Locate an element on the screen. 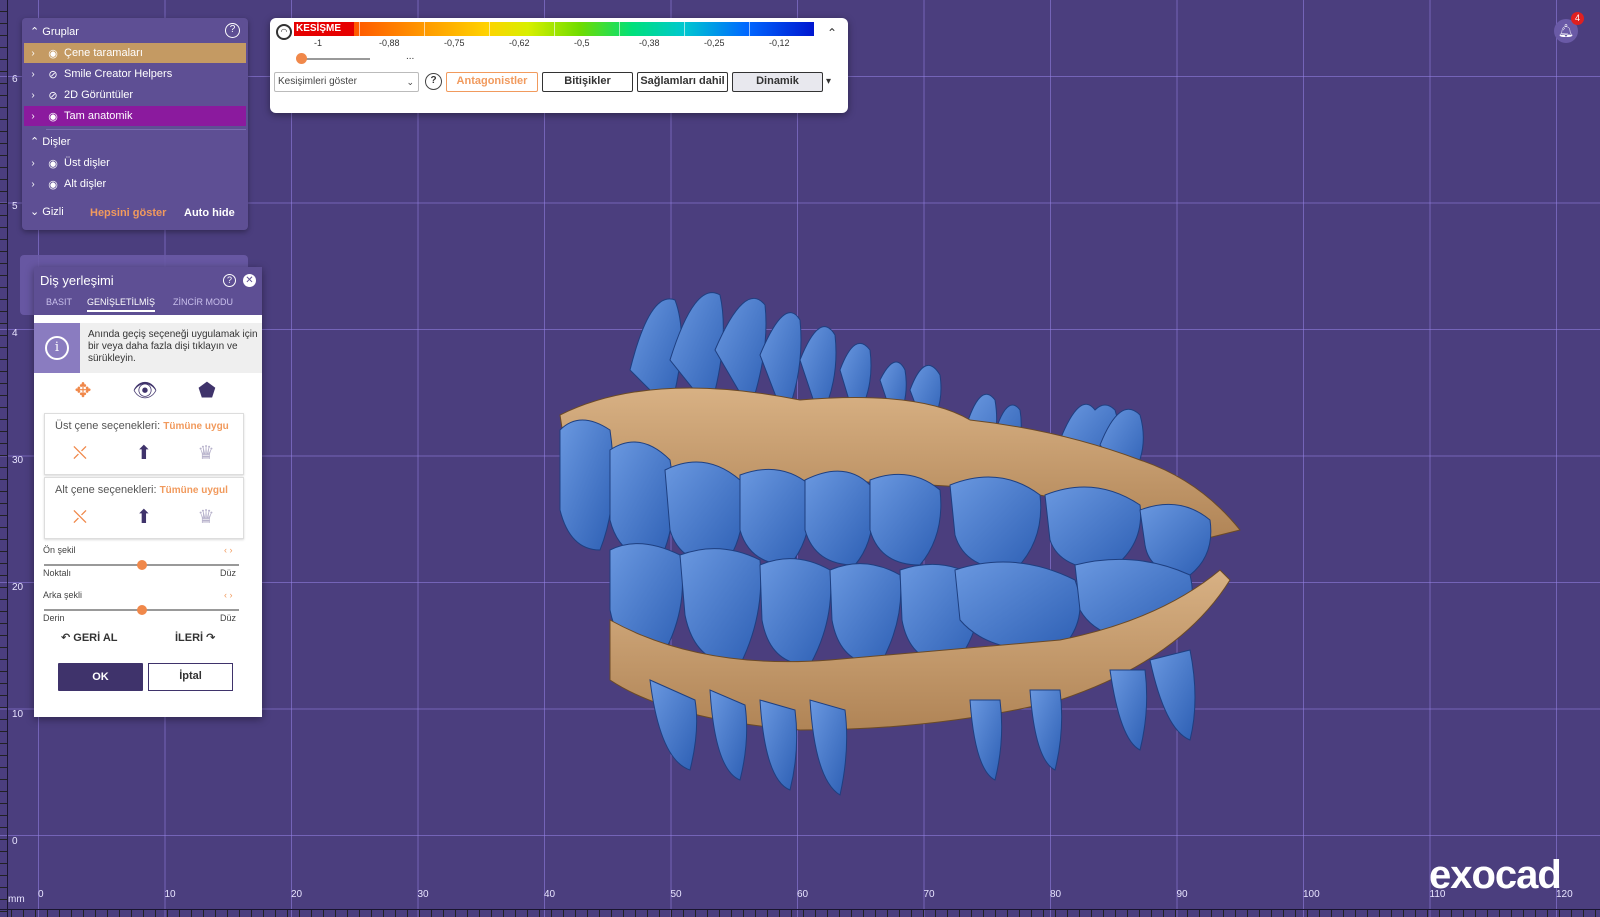 The width and height of the screenshot is (1600, 917). unit-label: mm is located at coordinates (16, 899).